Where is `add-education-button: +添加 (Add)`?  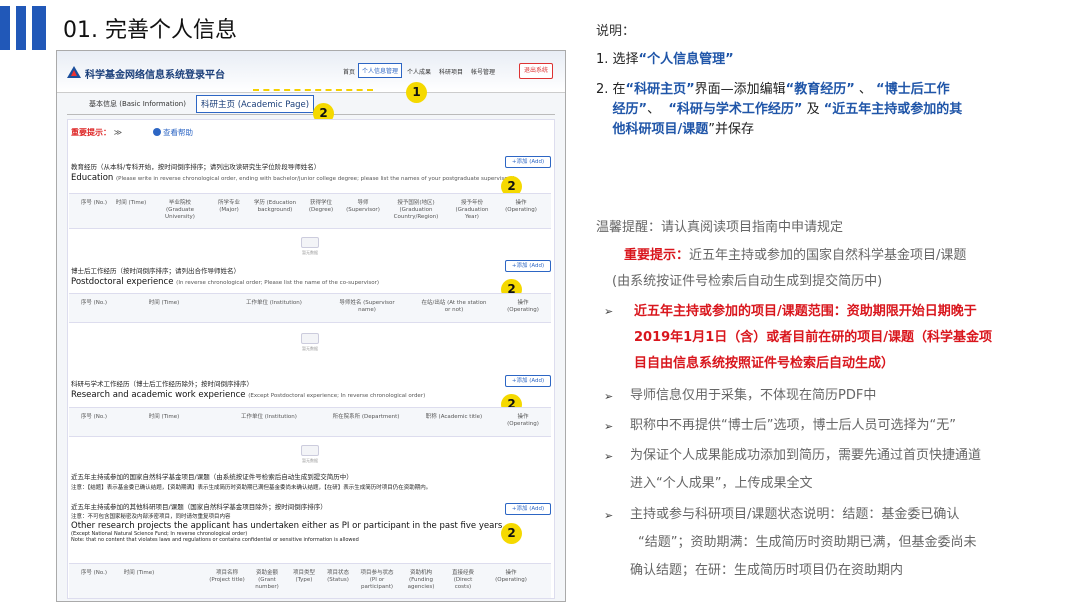
add-education-button: +添加 (Add) is located at coordinates (528, 162).